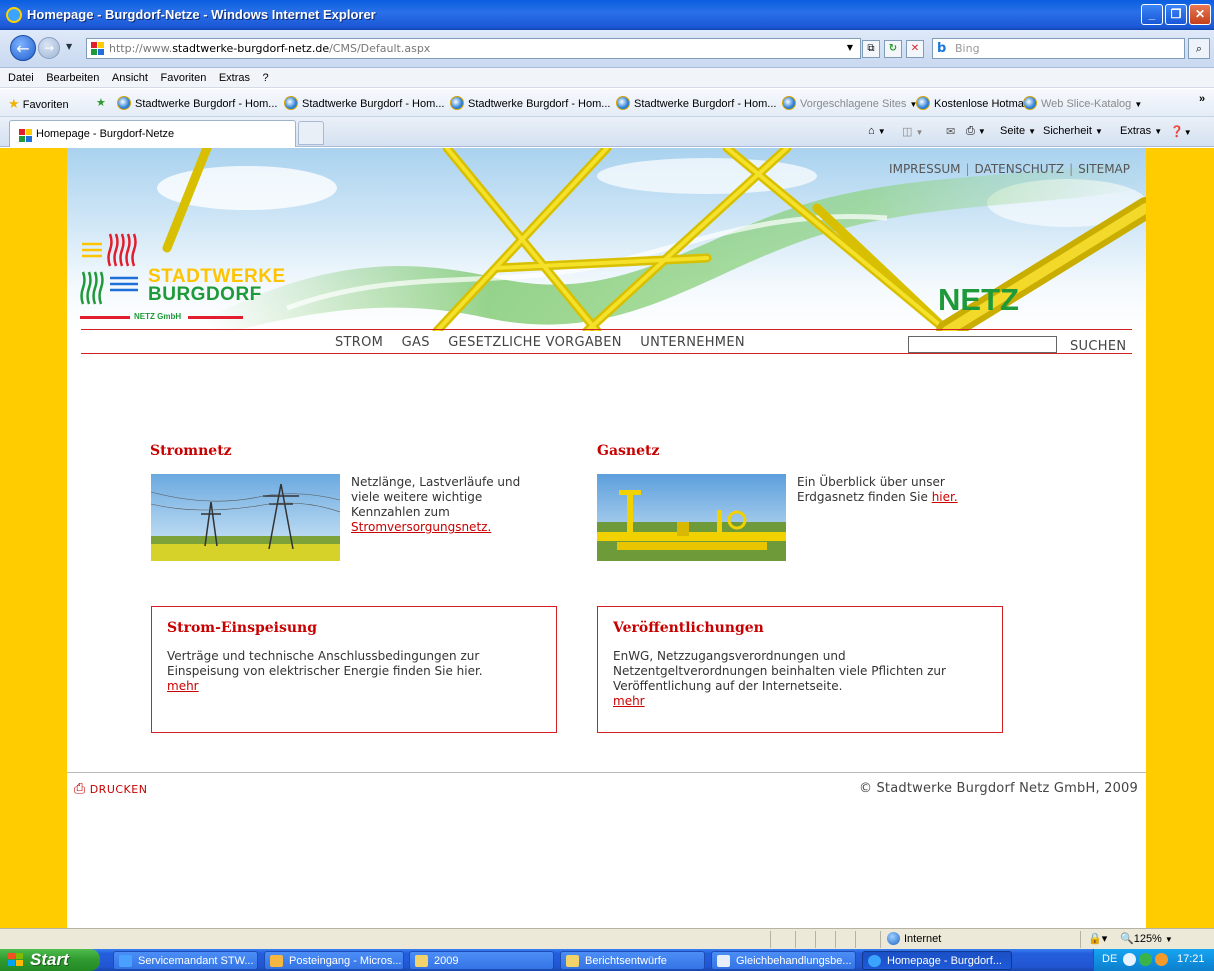 The width and height of the screenshot is (1214, 971). What do you see at coordinates (628, 451) in the screenshot?
I see `gasnetz-heading: Gasnetz` at bounding box center [628, 451].